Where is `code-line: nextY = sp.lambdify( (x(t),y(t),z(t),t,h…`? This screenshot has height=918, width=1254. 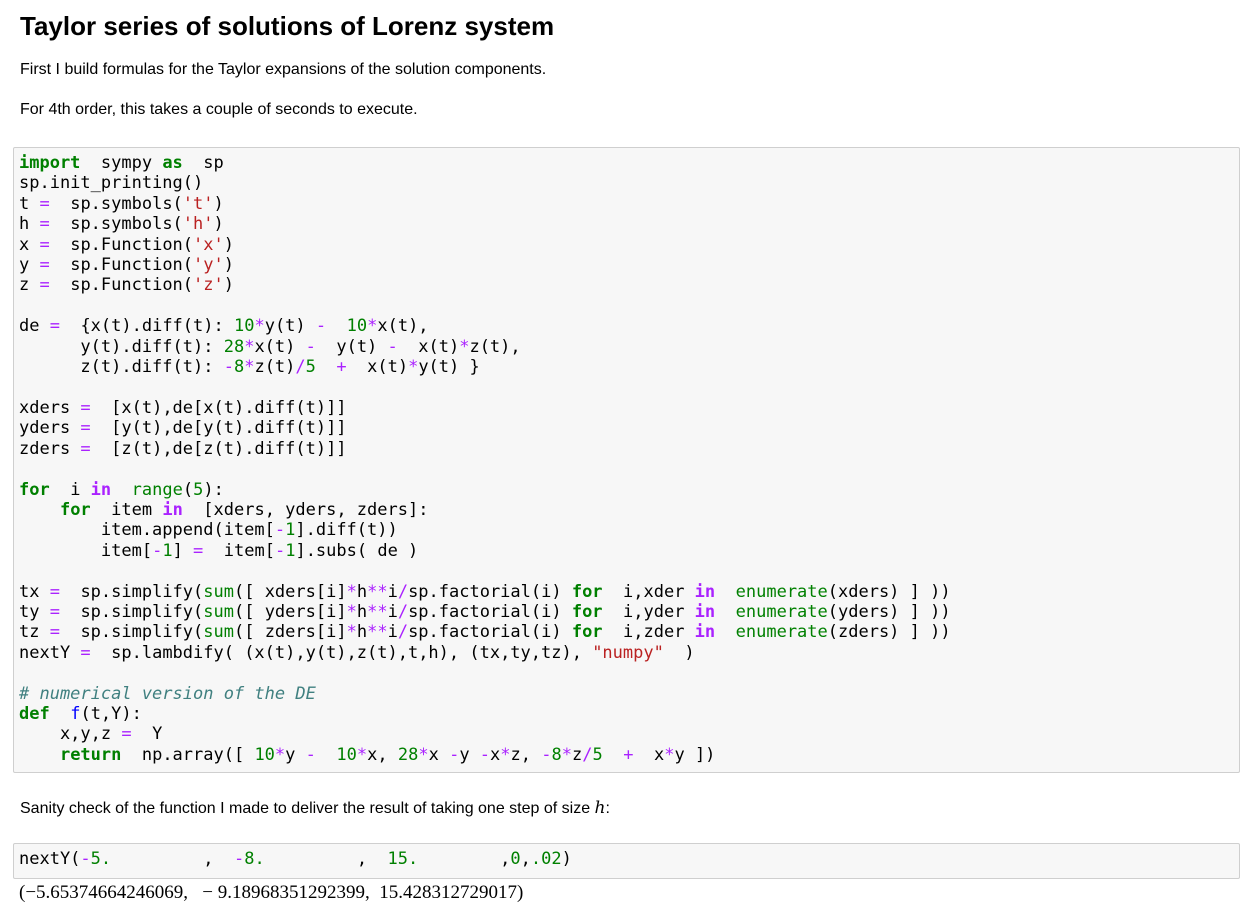
code-line: nextY = sp.lambdify( (x(t),y(t),z(t),t,h… is located at coordinates (357, 653).